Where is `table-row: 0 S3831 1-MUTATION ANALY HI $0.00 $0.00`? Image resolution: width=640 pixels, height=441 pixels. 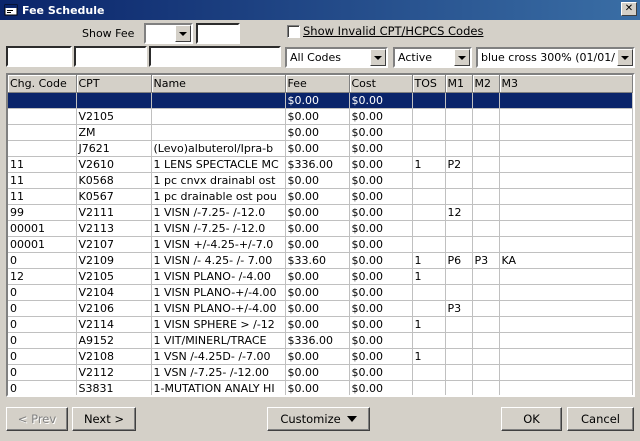
table-row: 0 S3831 1-MUTATION ANALY HI $0.00 $0.00 is located at coordinates (320, 387).